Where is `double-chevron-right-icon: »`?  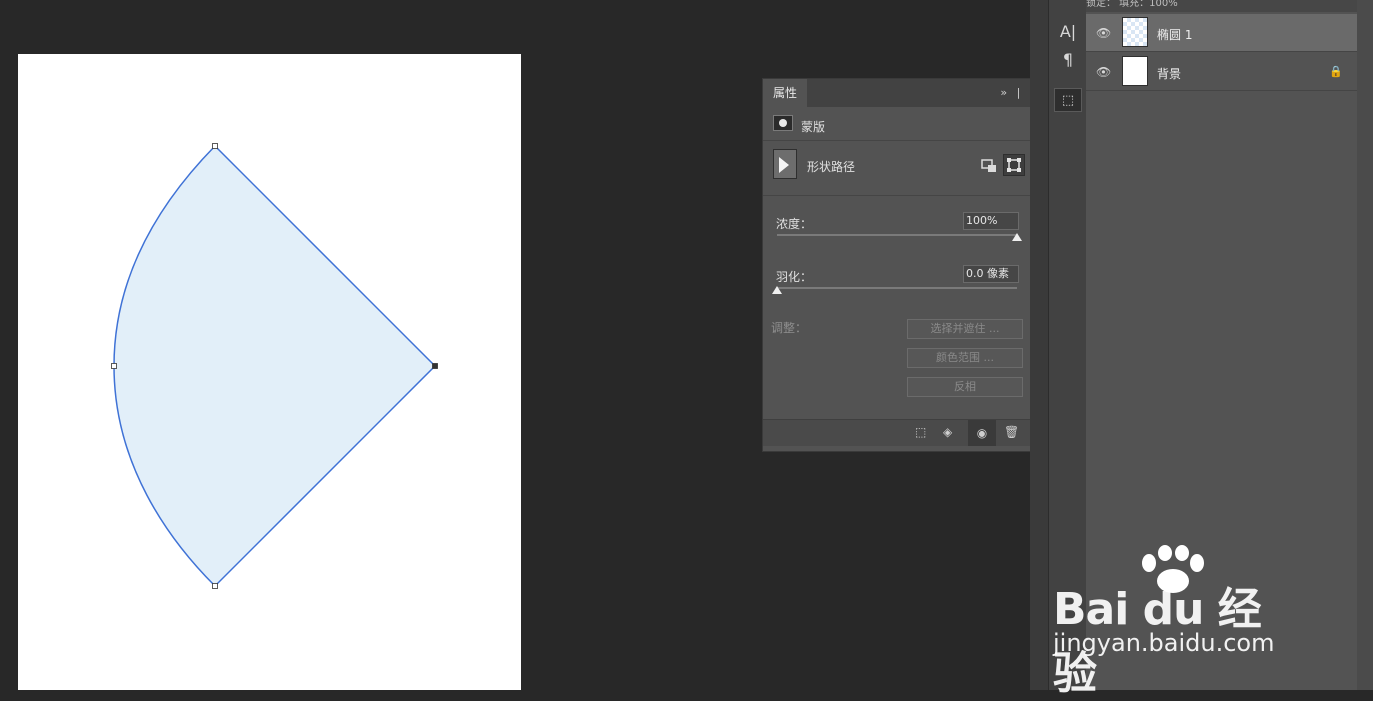
double-chevron-right-icon: » is located at coordinates (1003, 92).